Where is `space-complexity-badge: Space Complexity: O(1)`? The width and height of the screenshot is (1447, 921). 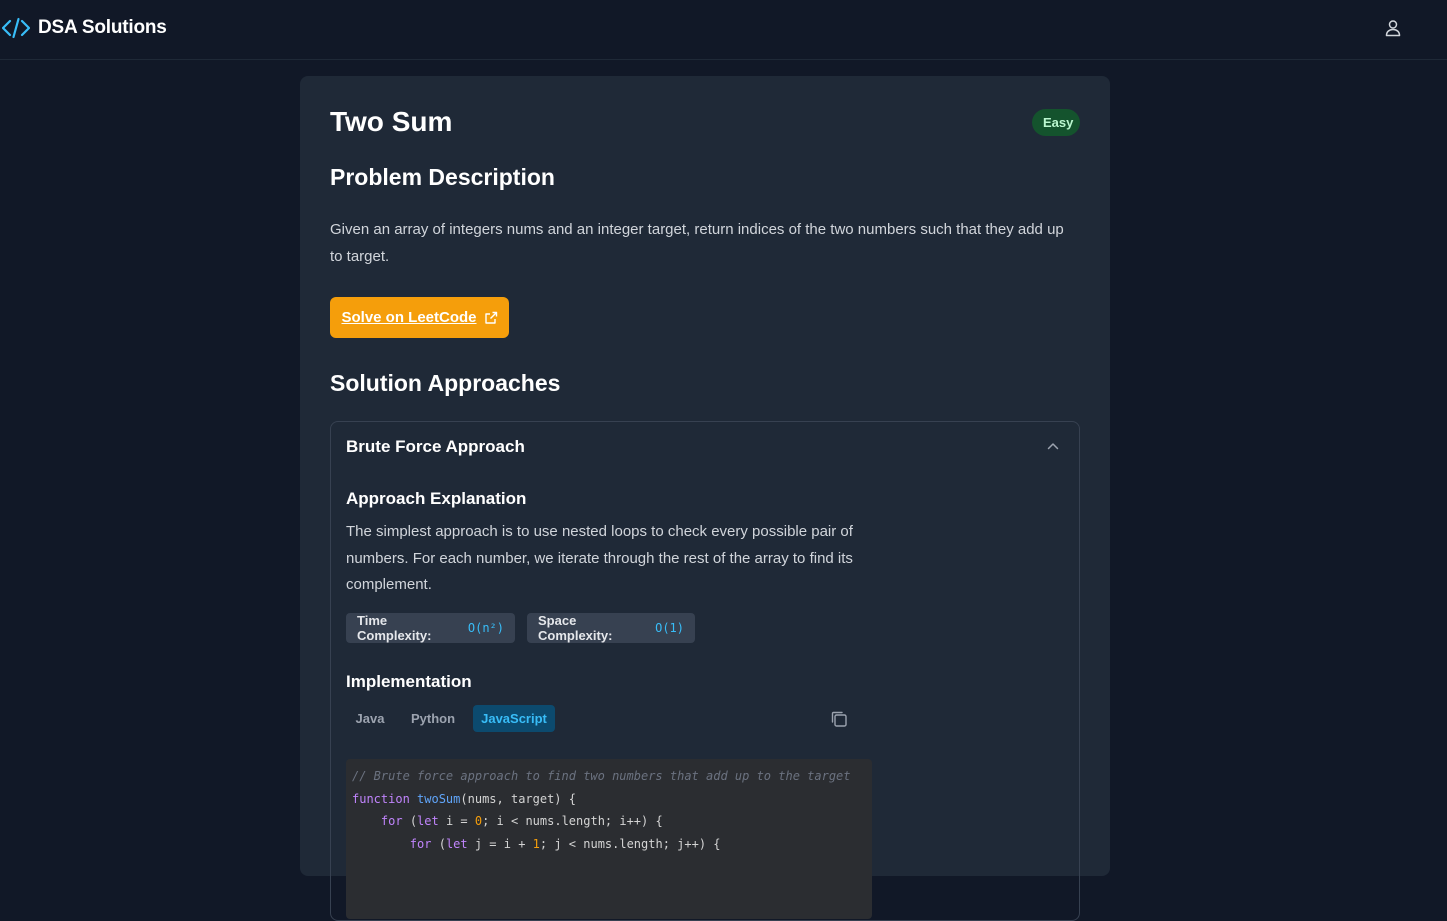 space-complexity-badge: Space Complexity: O(1) is located at coordinates (611, 628).